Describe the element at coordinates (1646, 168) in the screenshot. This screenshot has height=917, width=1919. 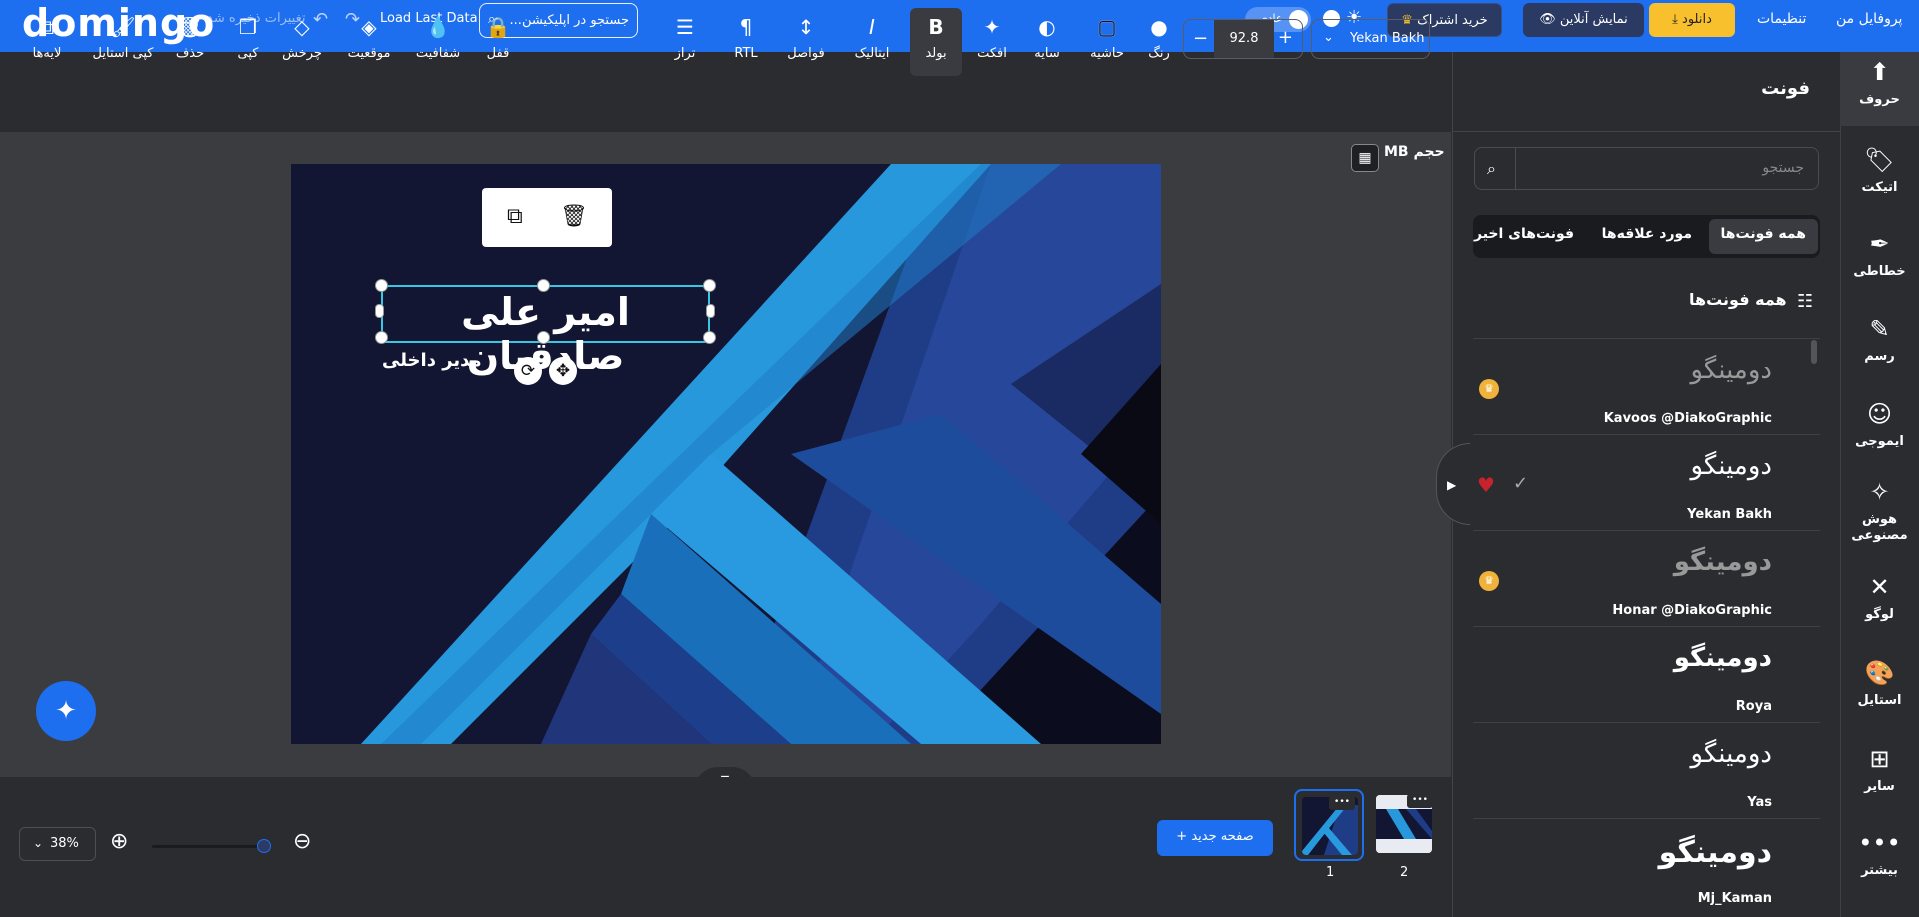
I see `font-search-input: جستجو ⌕` at that location.